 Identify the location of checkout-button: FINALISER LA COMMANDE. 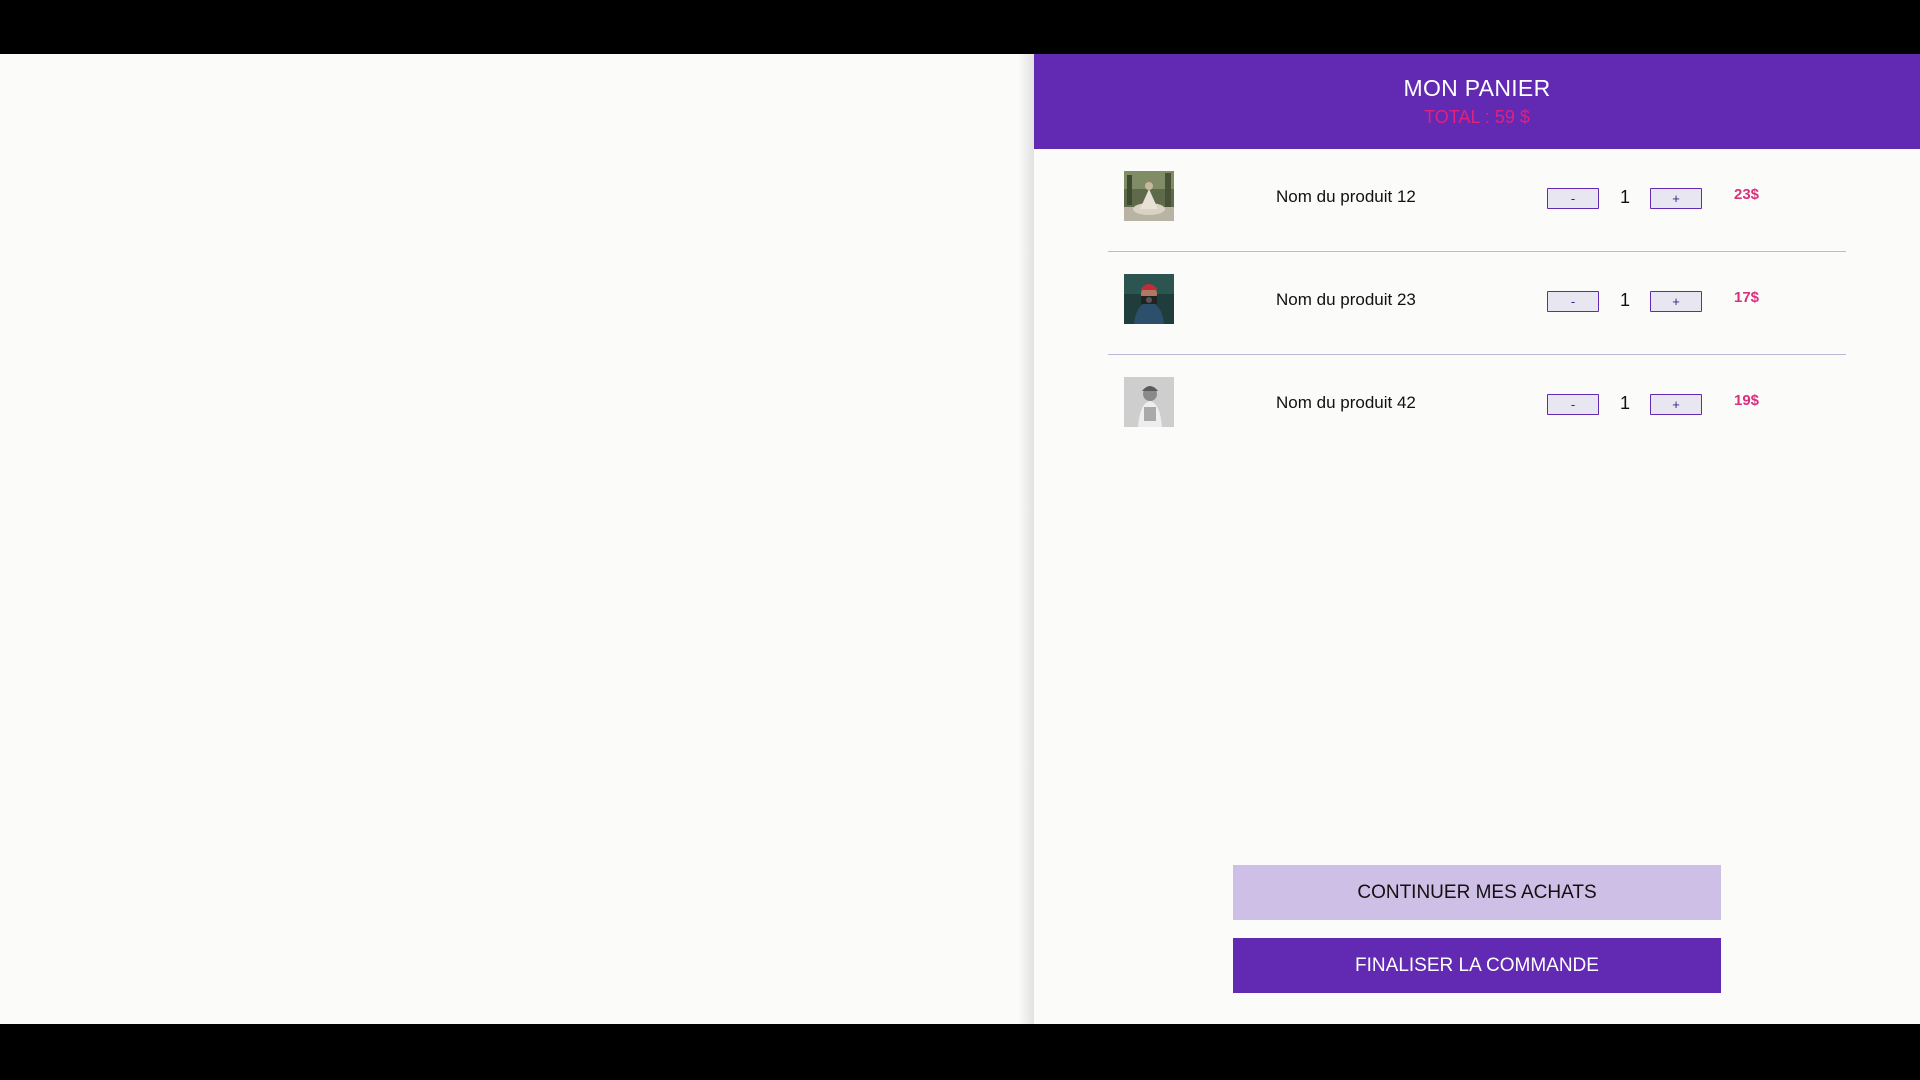
(1477, 965).